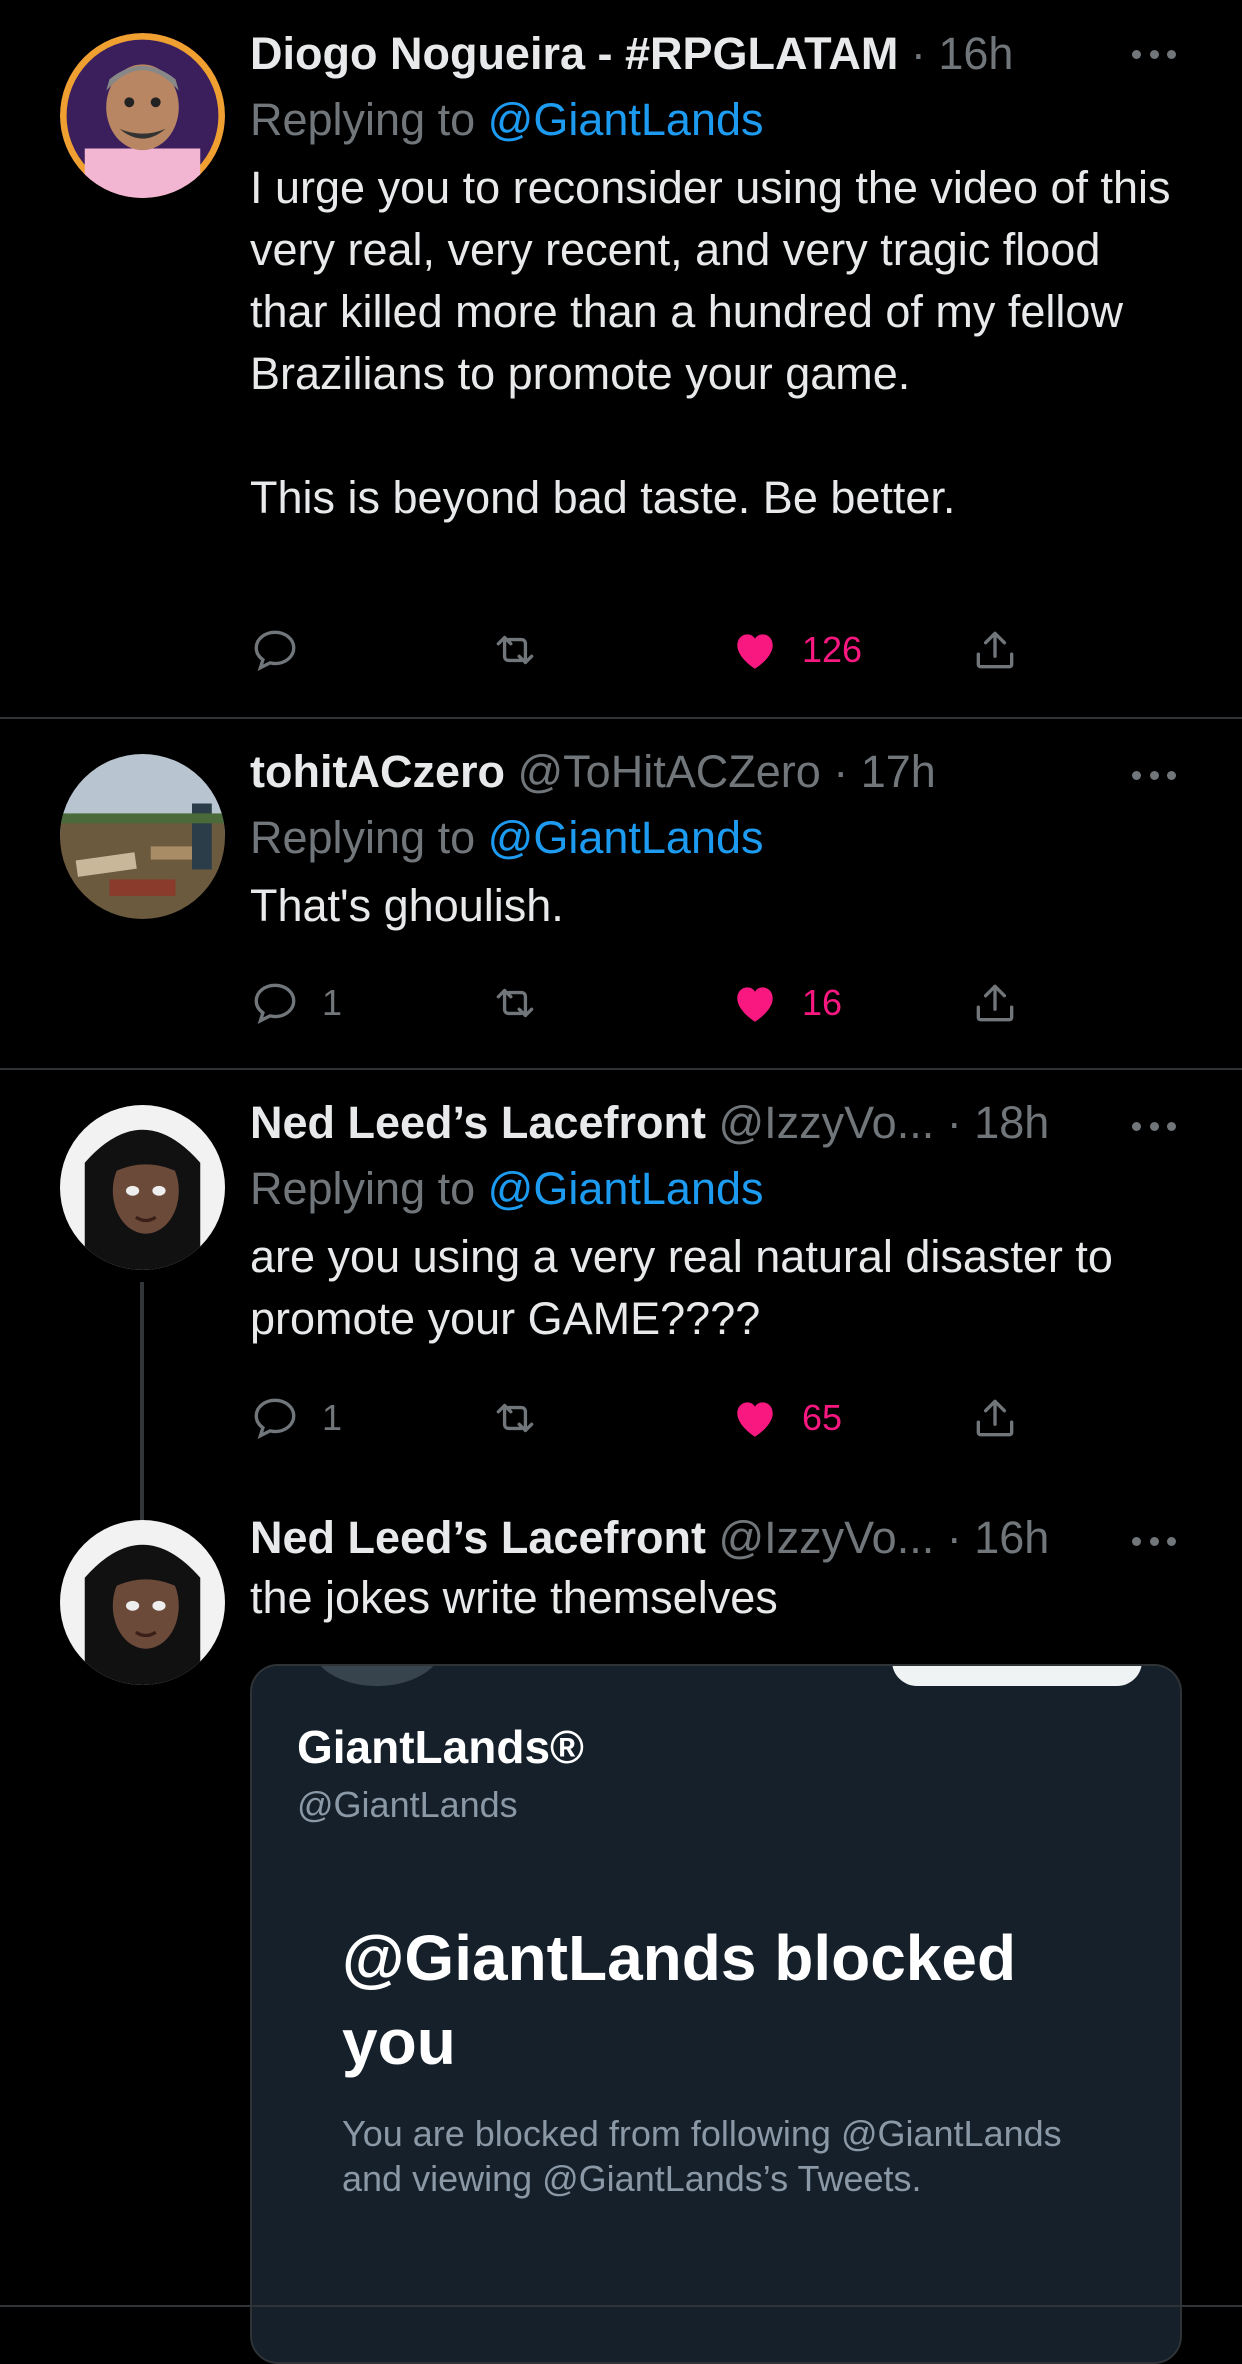 The height and width of the screenshot is (2364, 1242). I want to click on tweet-header: Ned Leed’s Lacefront @IzzyVo... · 16h, so click(650, 1537).